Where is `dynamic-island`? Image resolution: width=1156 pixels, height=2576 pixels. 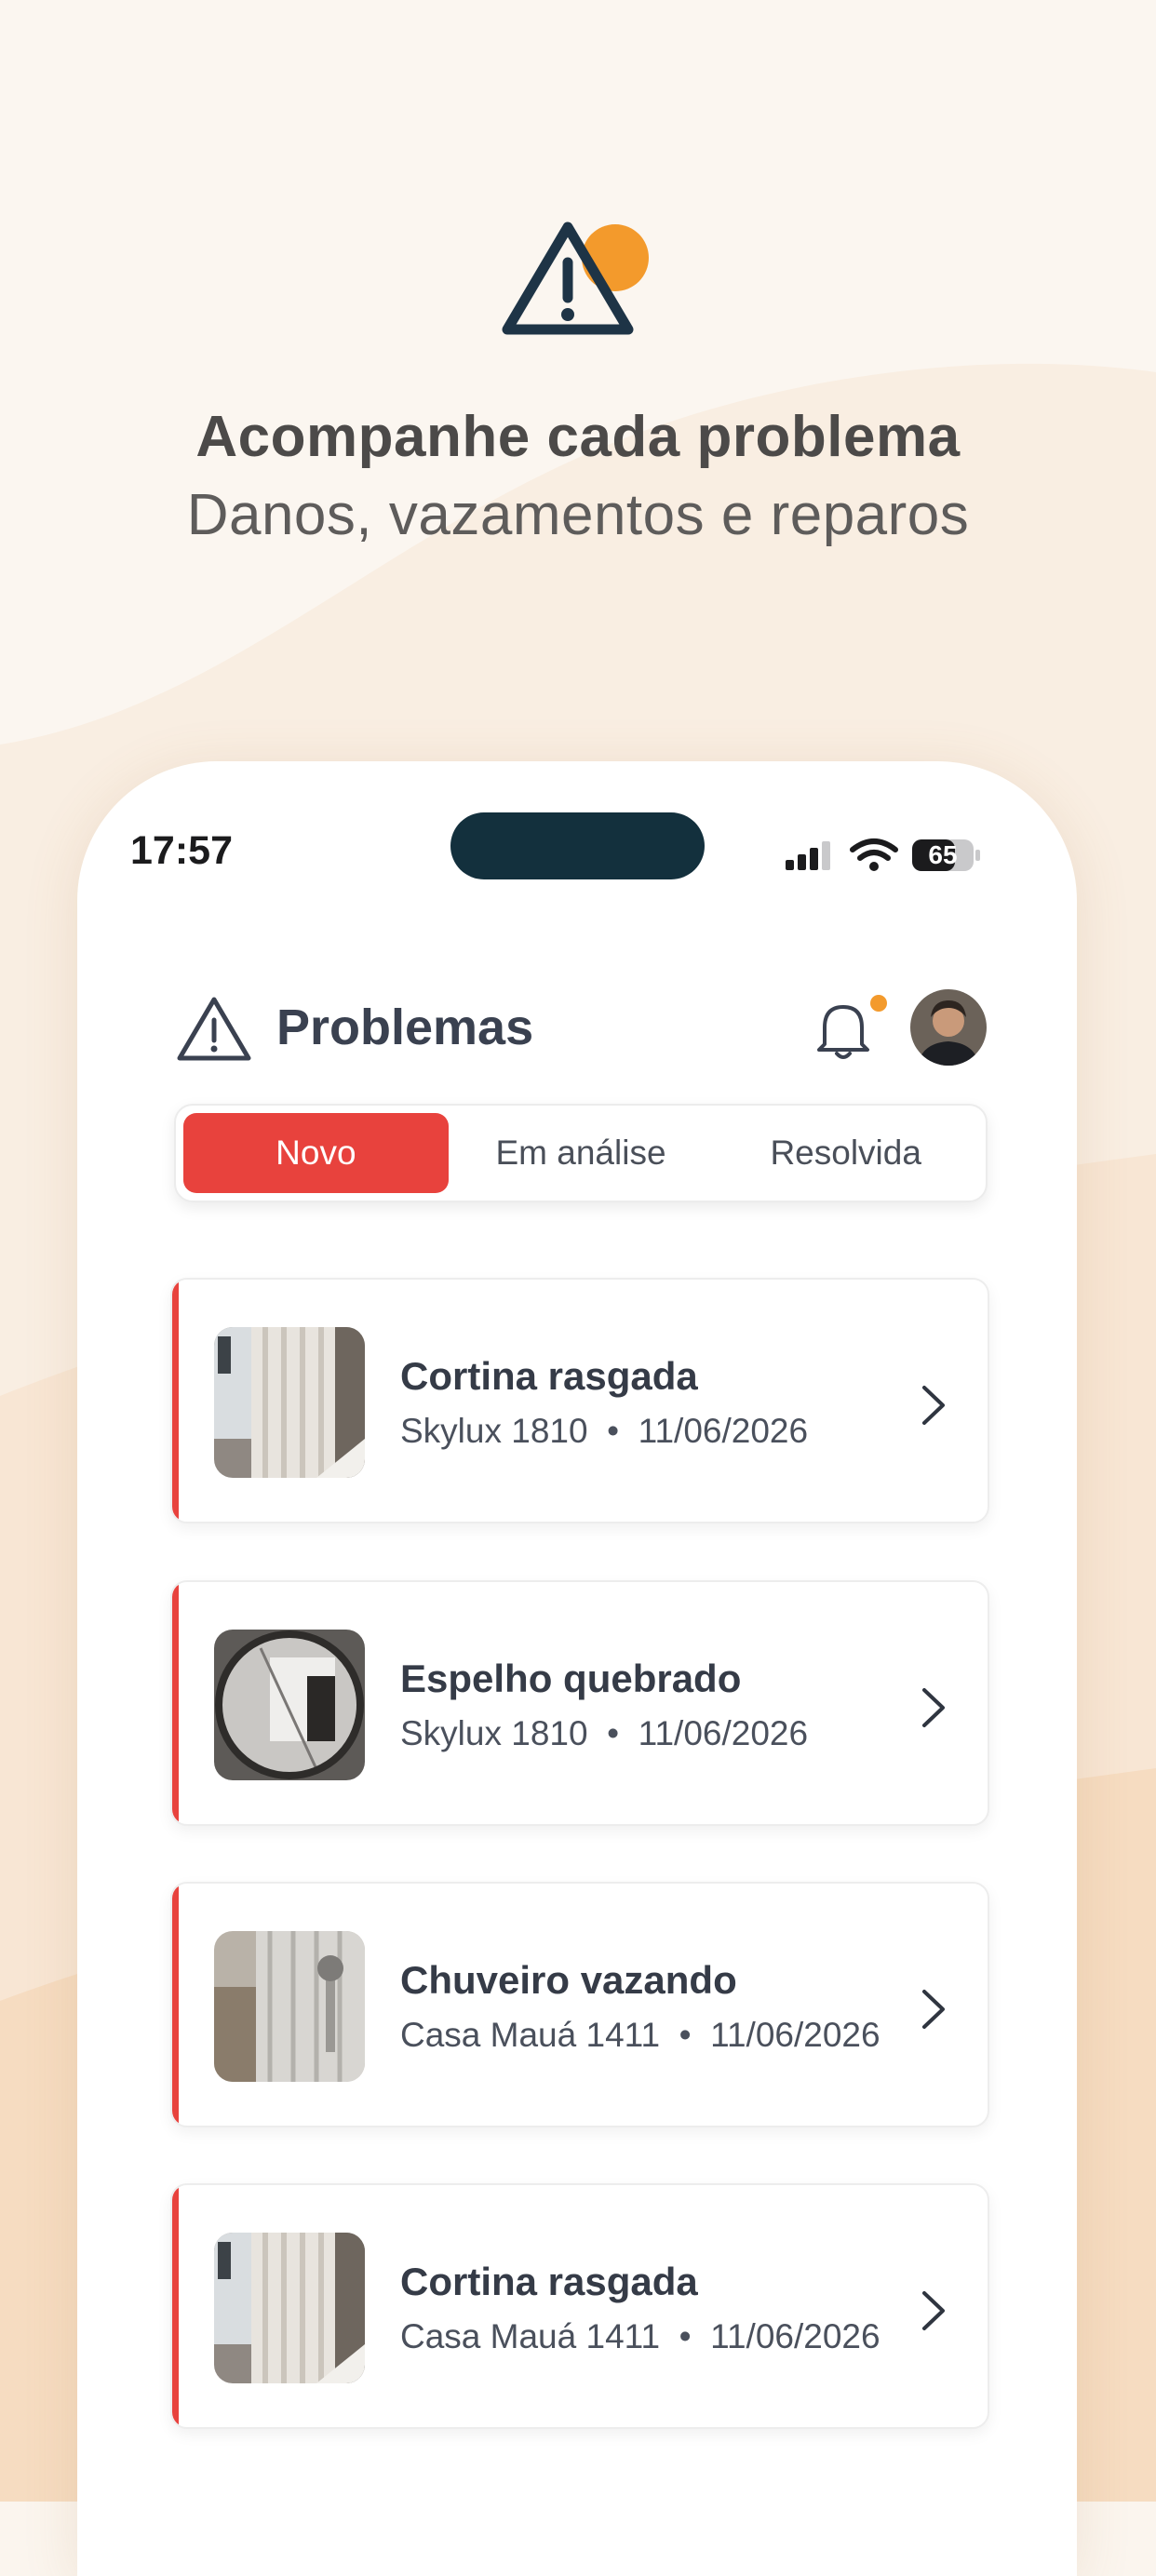 dynamic-island is located at coordinates (577, 845).